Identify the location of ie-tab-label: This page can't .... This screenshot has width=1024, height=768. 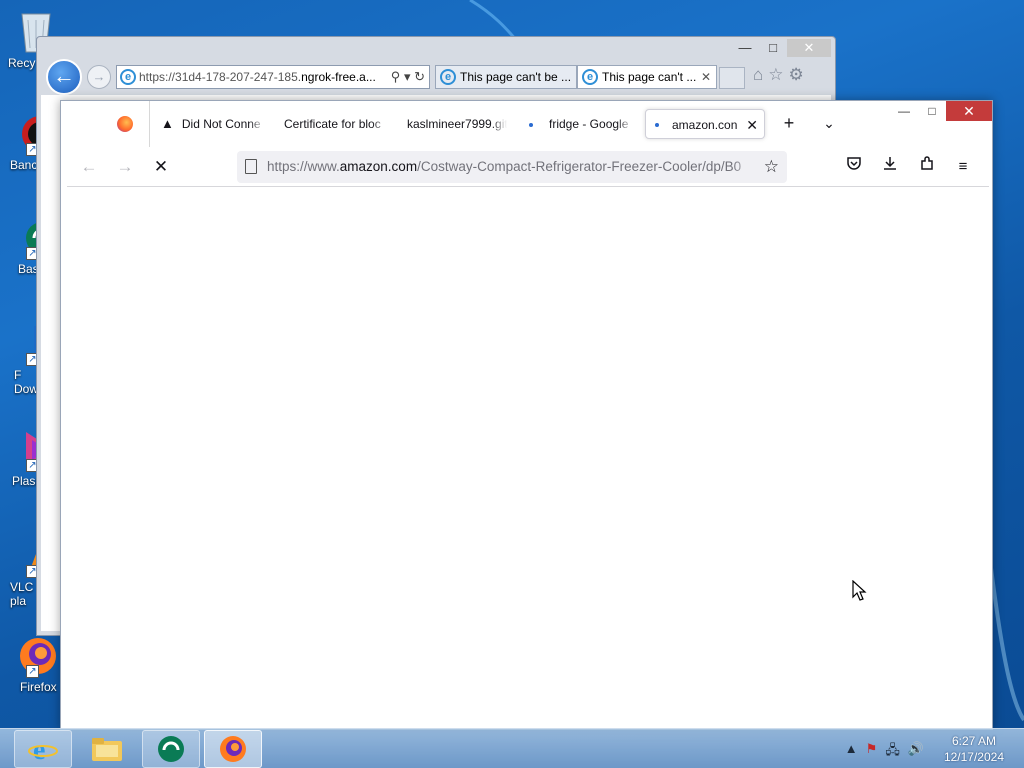
(649, 77).